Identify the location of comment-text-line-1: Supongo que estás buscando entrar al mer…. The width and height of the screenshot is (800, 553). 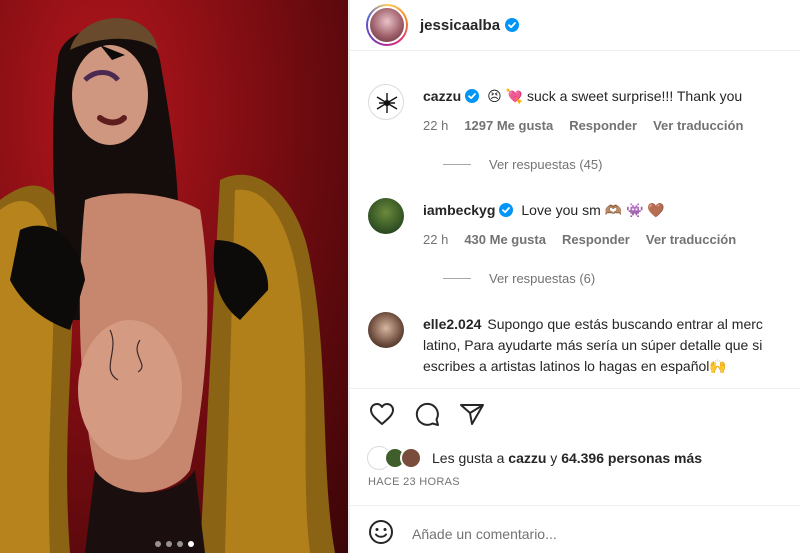
(625, 324).